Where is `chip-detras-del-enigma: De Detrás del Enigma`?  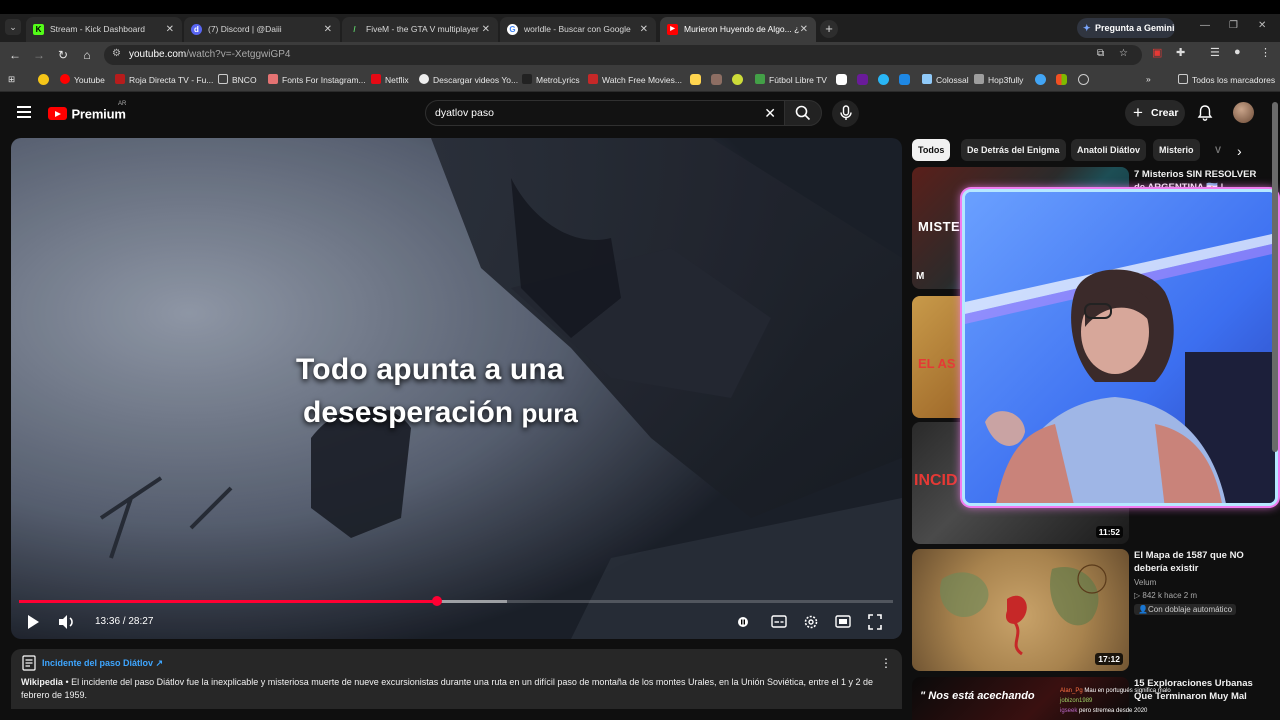
chip-detras-del-enigma: De Detrás del Enigma is located at coordinates (1013, 150).